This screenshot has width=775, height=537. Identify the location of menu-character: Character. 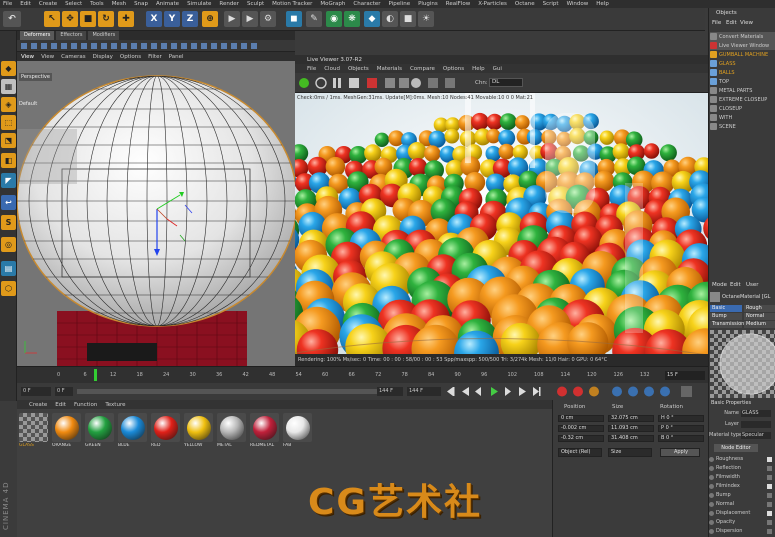
(366, 4).